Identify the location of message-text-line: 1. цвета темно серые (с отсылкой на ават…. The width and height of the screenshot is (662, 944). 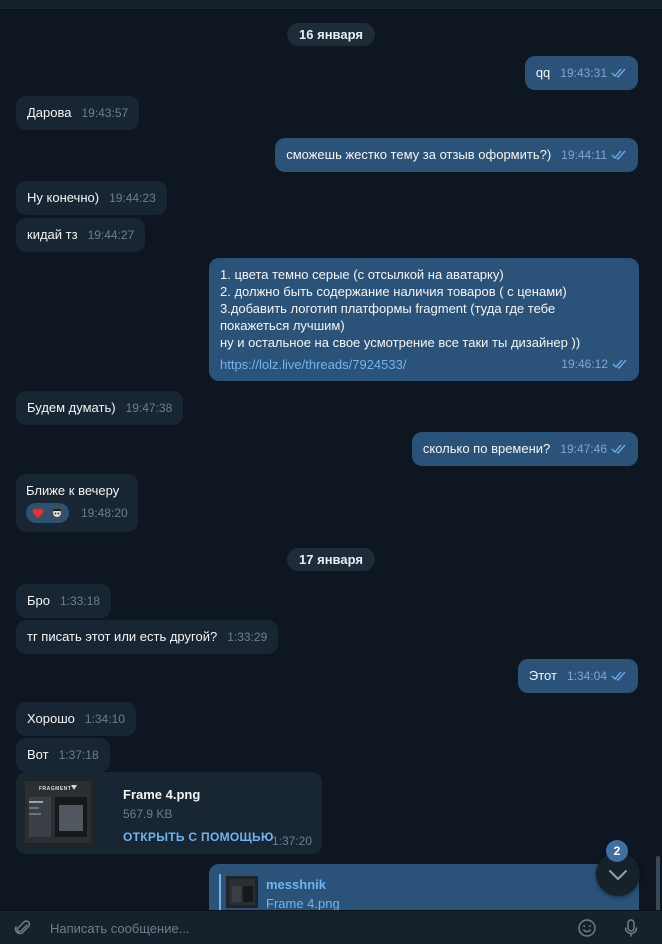
(362, 274).